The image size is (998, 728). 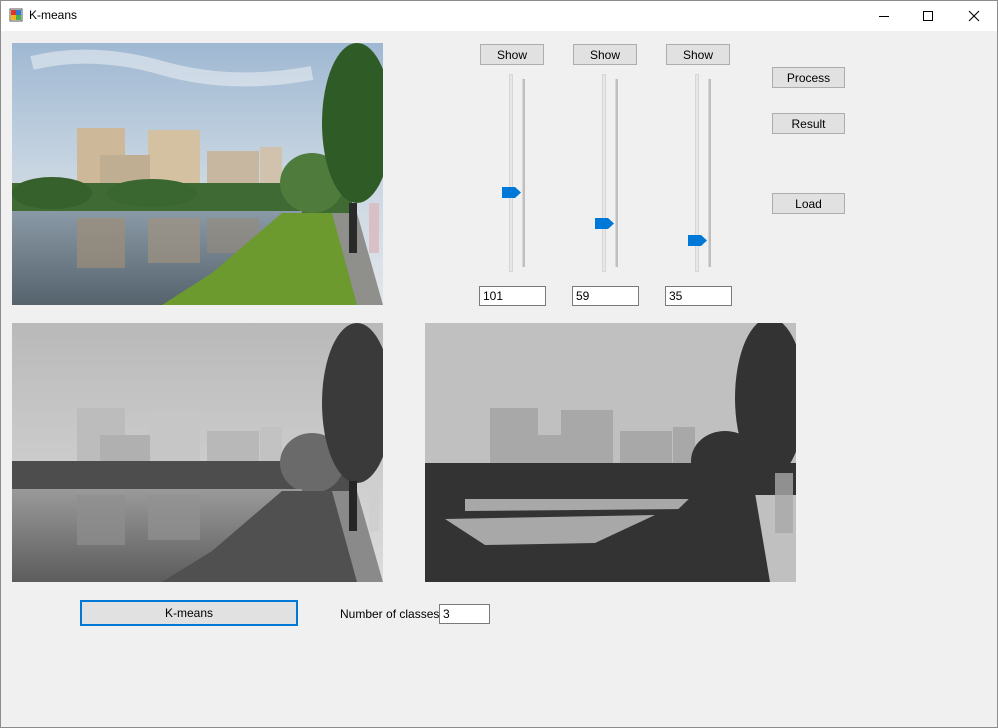 What do you see at coordinates (512, 54) in the screenshot?
I see `show-channel-1-button: Show` at bounding box center [512, 54].